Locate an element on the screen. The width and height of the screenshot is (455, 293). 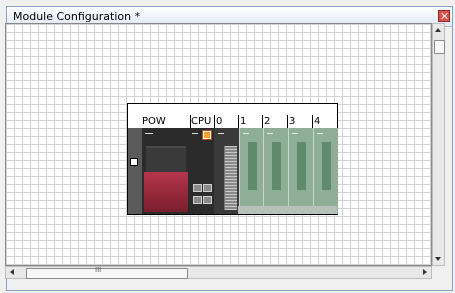
vertical-scrollbar is located at coordinates (438, 144).